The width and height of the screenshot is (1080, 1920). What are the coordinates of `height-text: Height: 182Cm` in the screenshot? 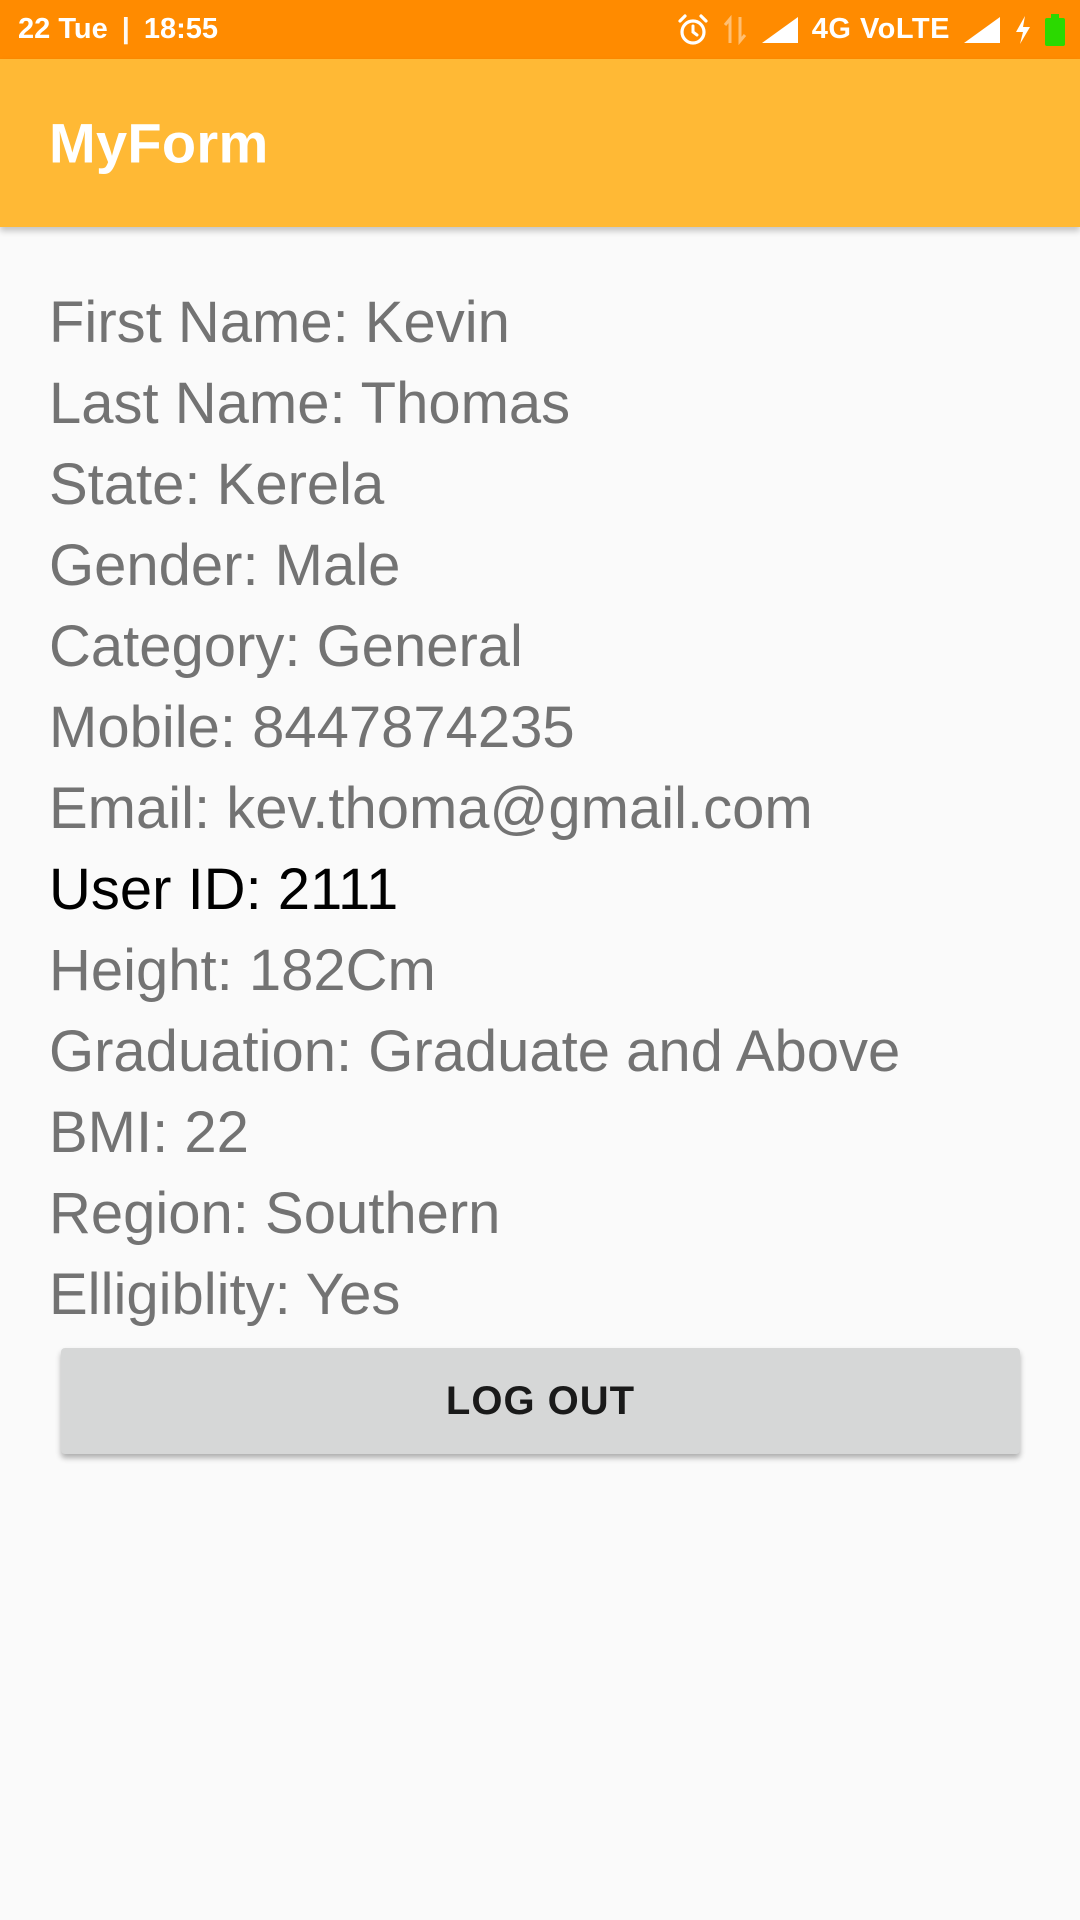 It's located at (242, 970).